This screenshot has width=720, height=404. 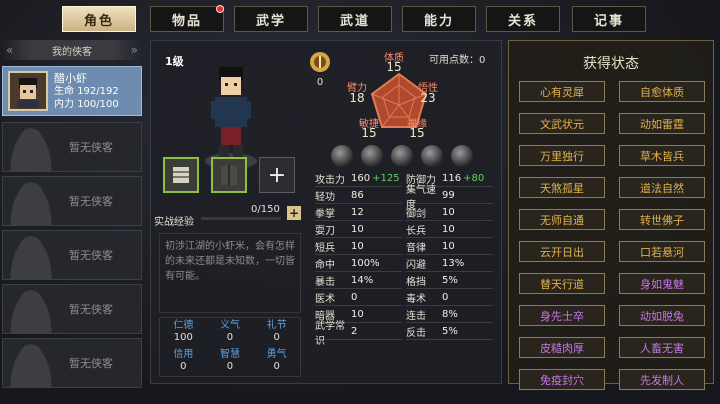 I want to click on equip-slot-gloves, so click(x=181, y=175).